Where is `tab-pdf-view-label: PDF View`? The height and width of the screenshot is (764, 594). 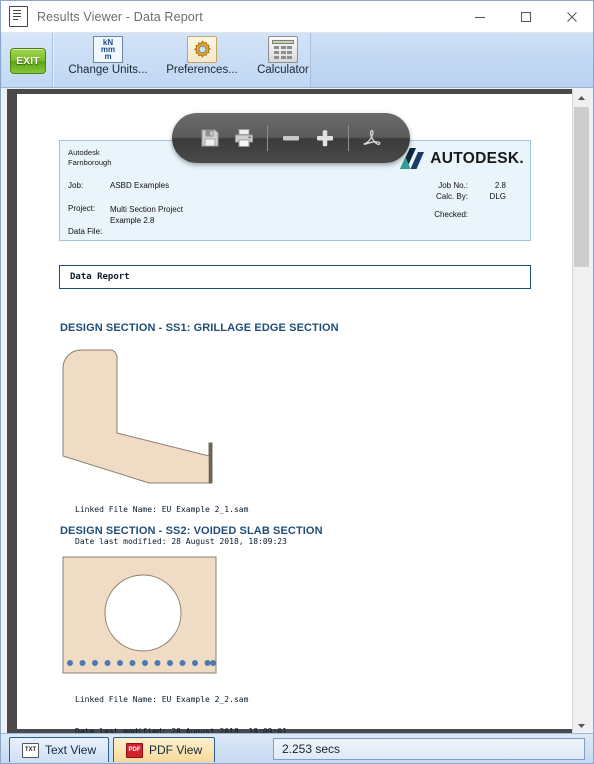 tab-pdf-view-label: PDF View is located at coordinates (176, 750).